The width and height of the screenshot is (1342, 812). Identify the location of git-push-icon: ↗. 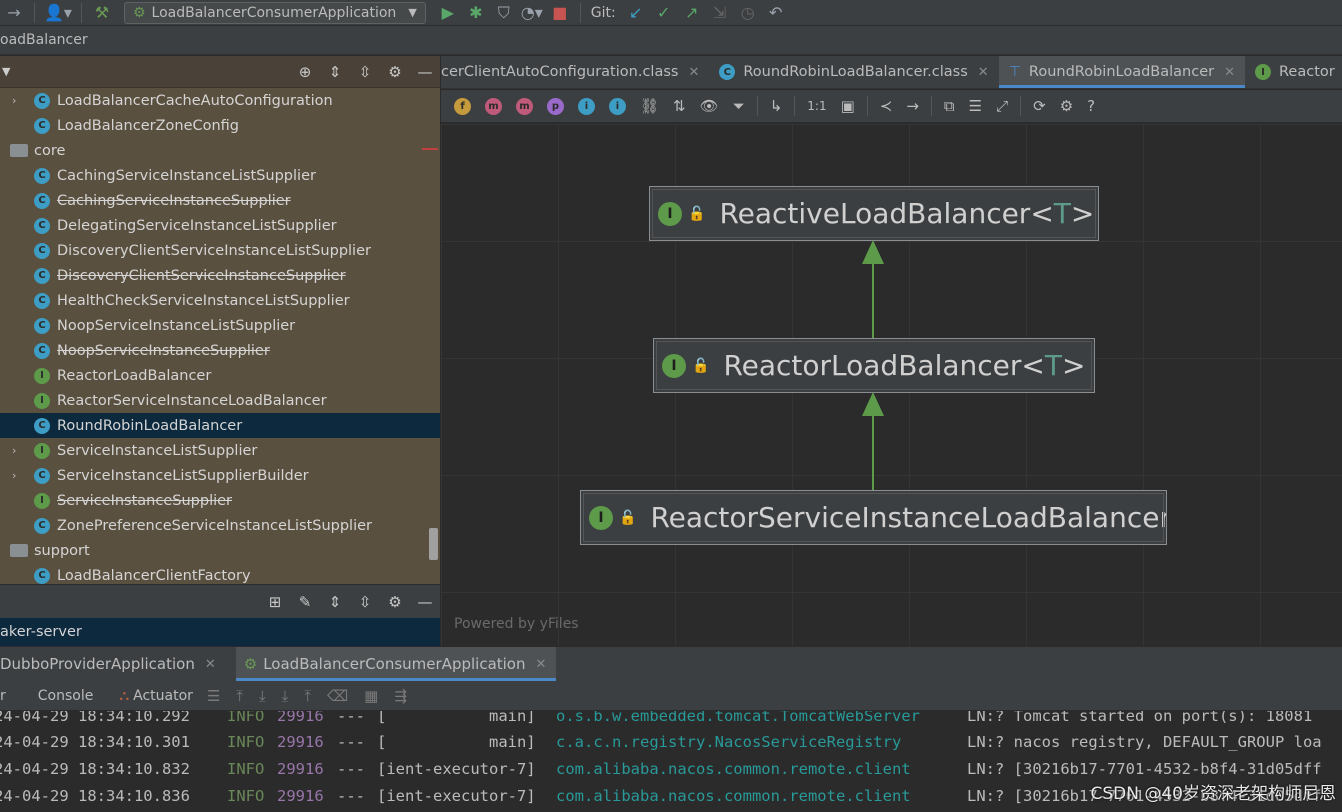
(692, 13).